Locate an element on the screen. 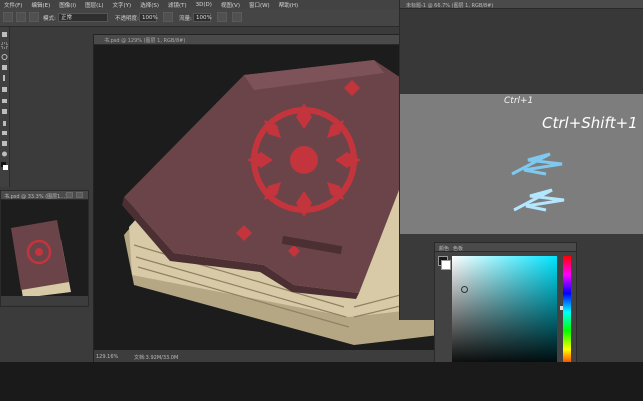 This screenshot has height=401, width=643. menu-3d: 3D(D) is located at coordinates (204, 5).